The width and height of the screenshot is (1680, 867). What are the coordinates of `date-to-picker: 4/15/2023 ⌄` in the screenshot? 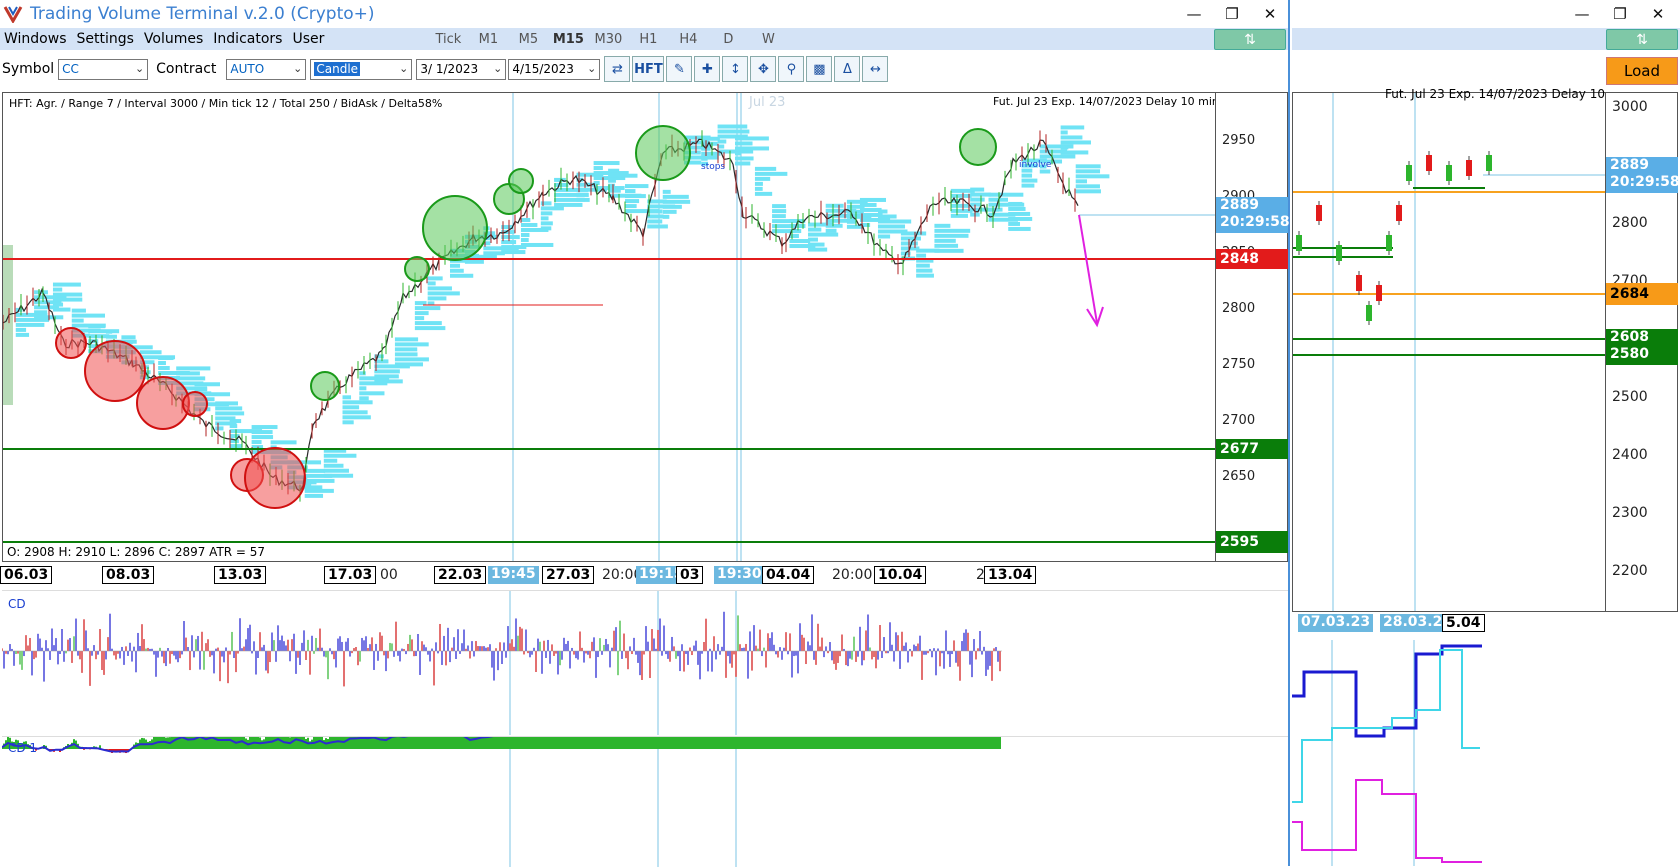 It's located at (554, 69).